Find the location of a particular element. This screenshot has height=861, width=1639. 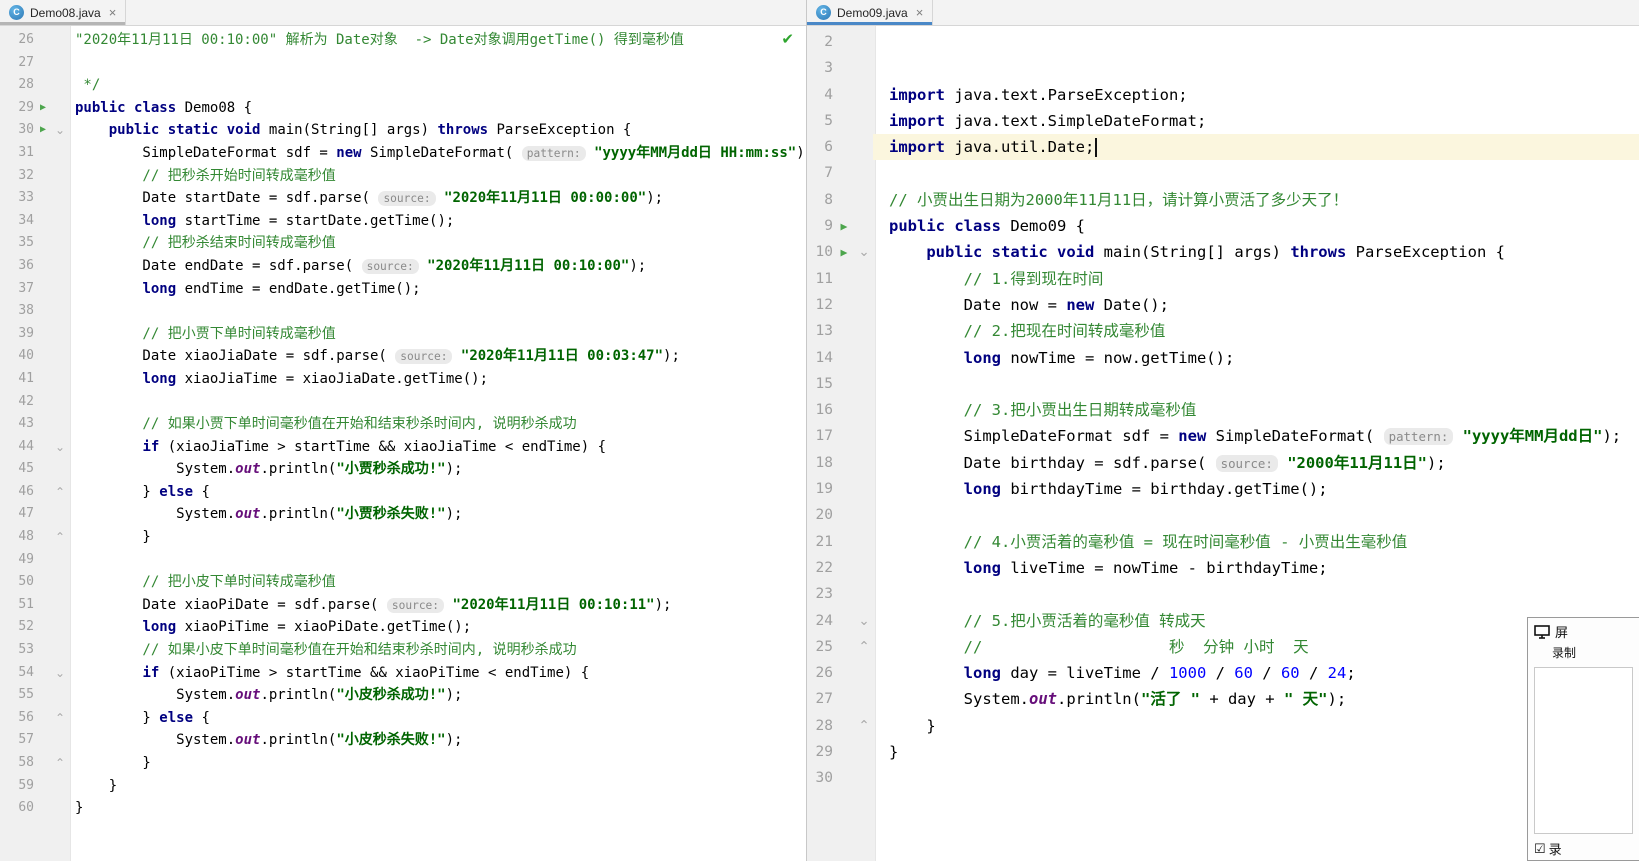

line-number: 47 is located at coordinates (17, 514).